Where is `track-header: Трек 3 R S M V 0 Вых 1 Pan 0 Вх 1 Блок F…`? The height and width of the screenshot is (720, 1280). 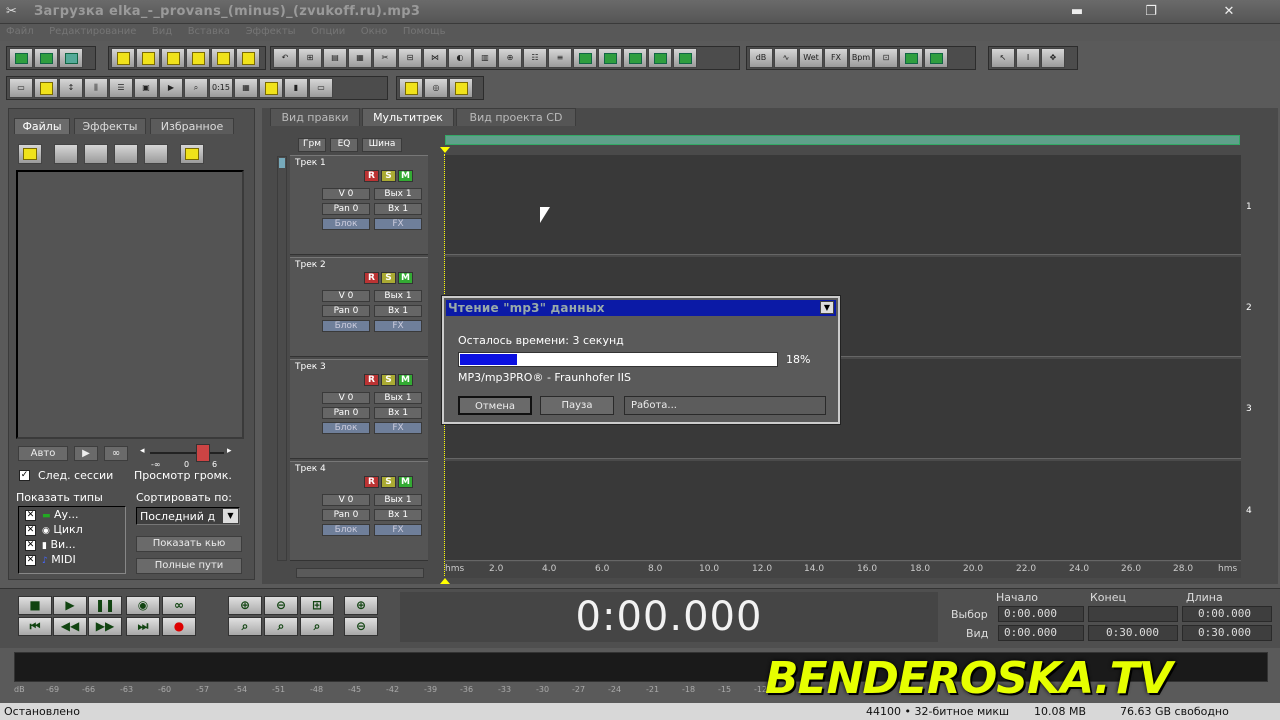 track-header: Трек 3 R S M V 0 Вых 1 Pan 0 Вх 1 Блок F… is located at coordinates (359, 409).